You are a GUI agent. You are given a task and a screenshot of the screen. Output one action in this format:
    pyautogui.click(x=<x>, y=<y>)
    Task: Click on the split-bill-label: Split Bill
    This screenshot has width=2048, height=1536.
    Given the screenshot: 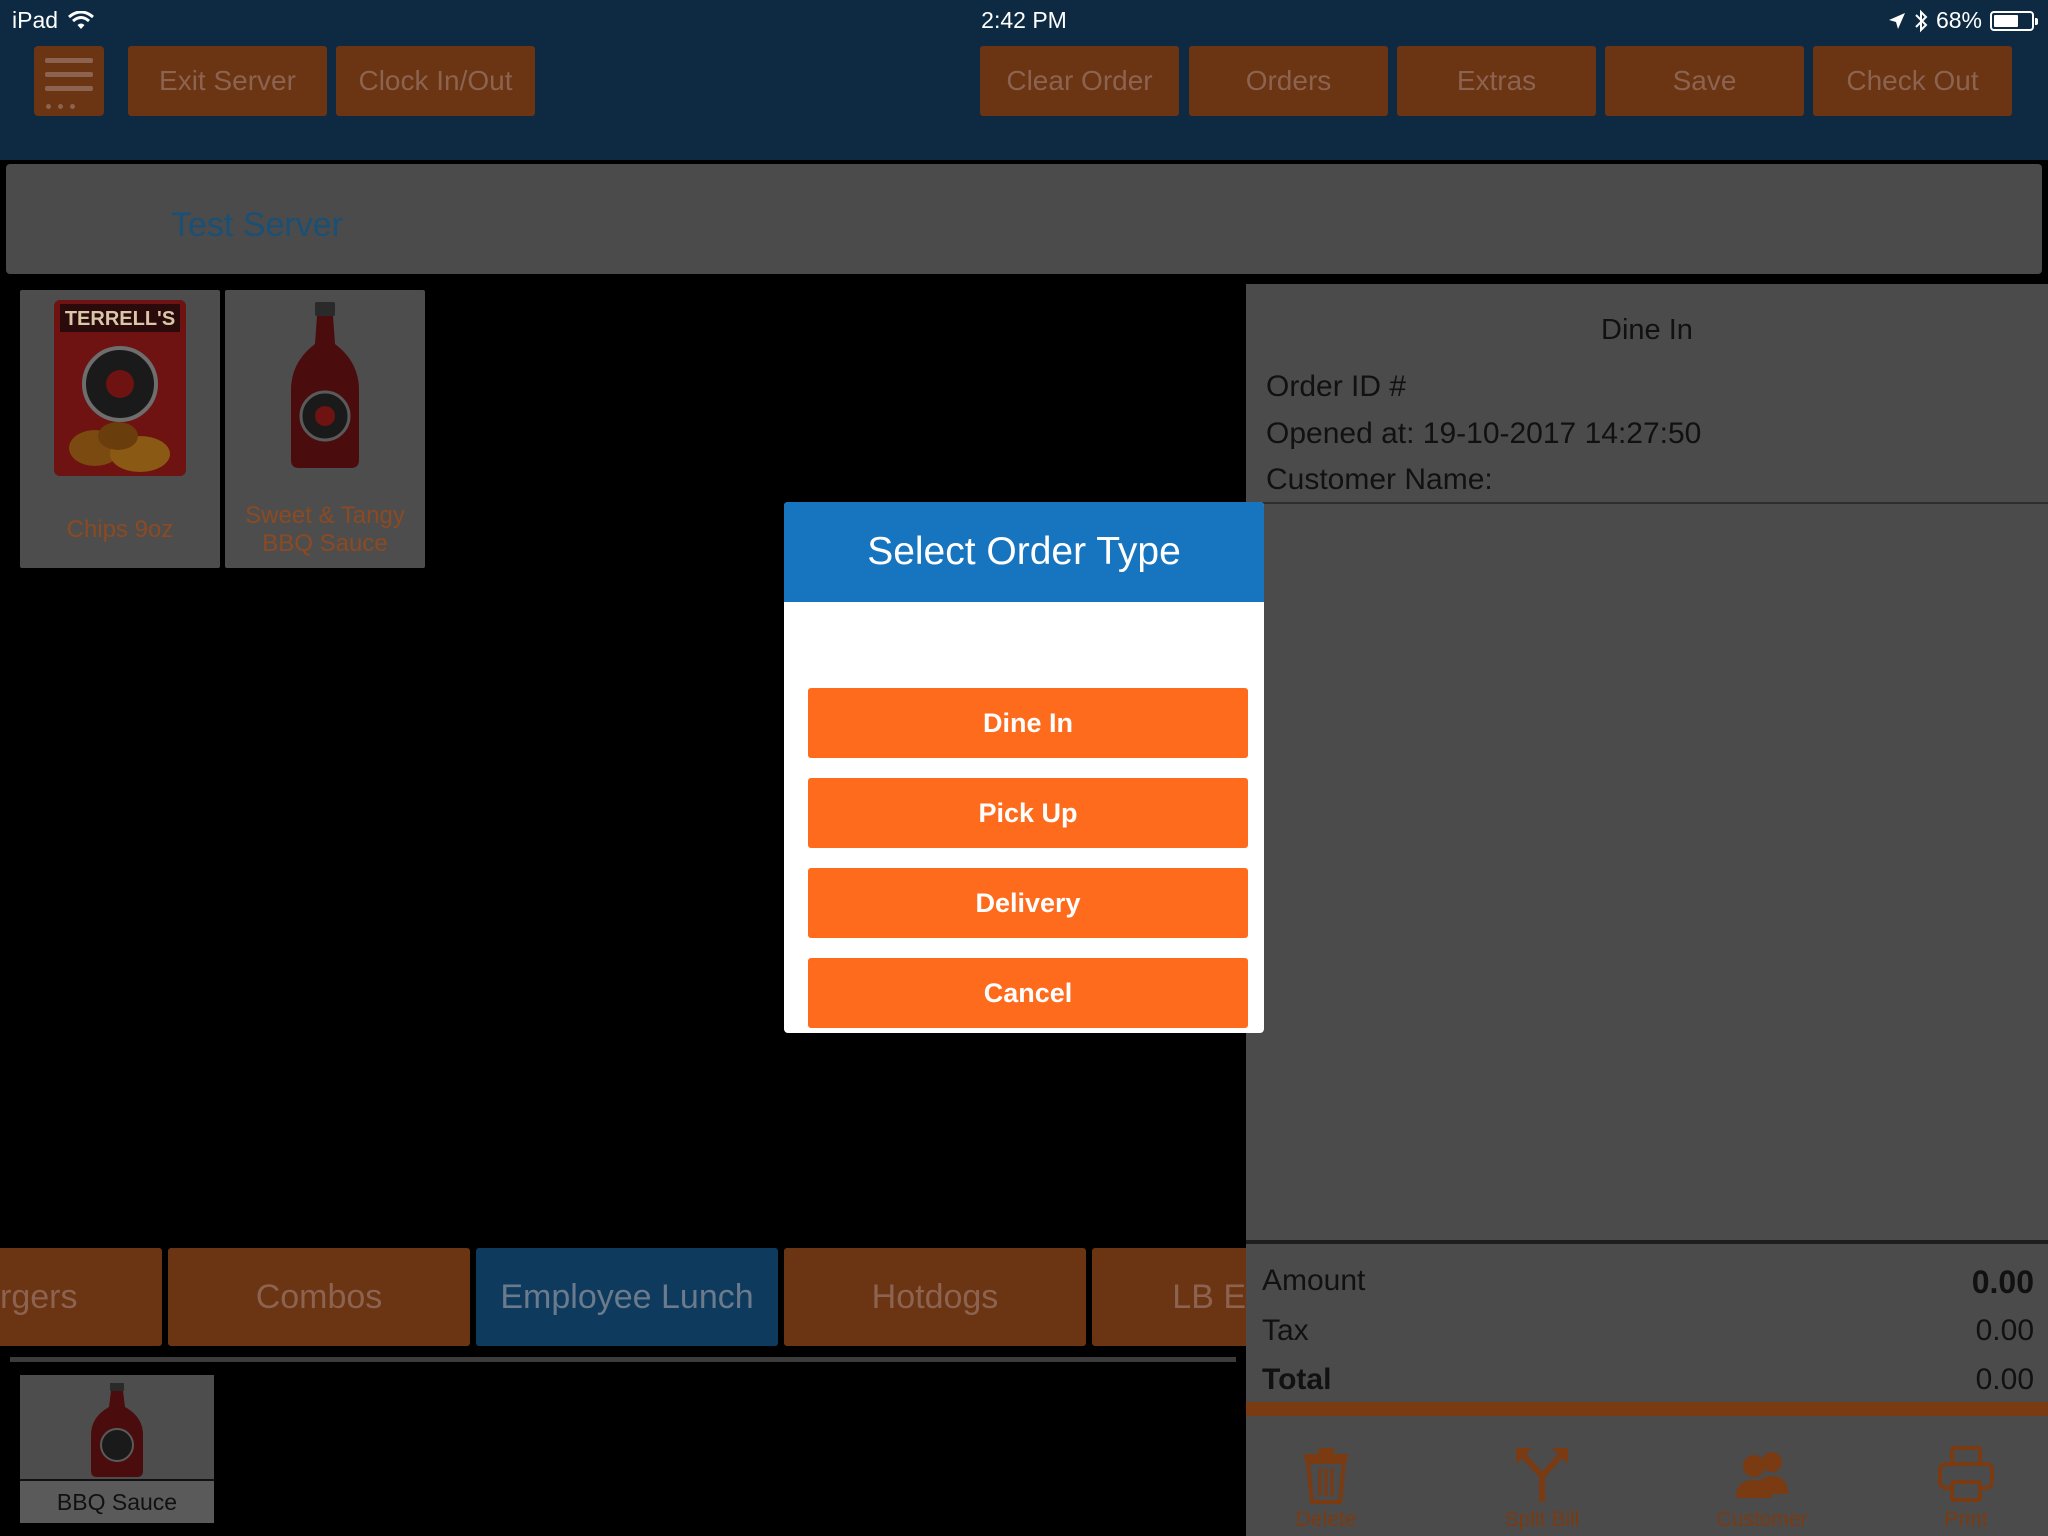 What is the action you would take?
    pyautogui.click(x=1542, y=1519)
    